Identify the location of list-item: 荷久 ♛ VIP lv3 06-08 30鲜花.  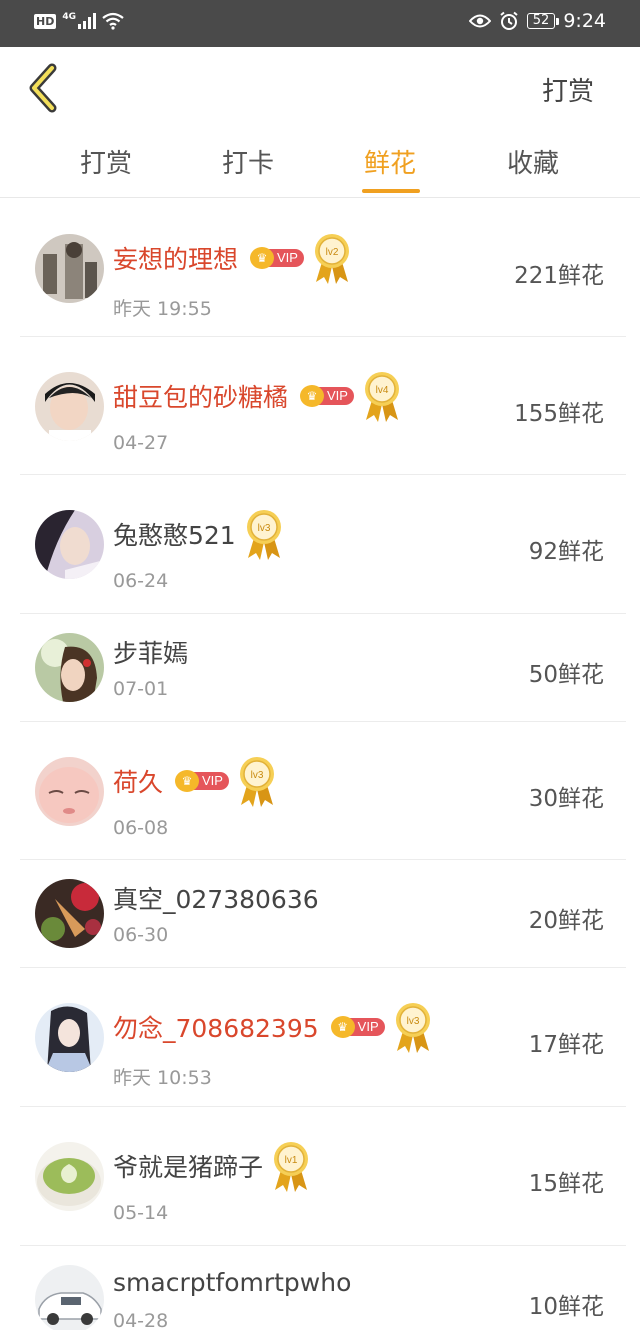
(323, 791).